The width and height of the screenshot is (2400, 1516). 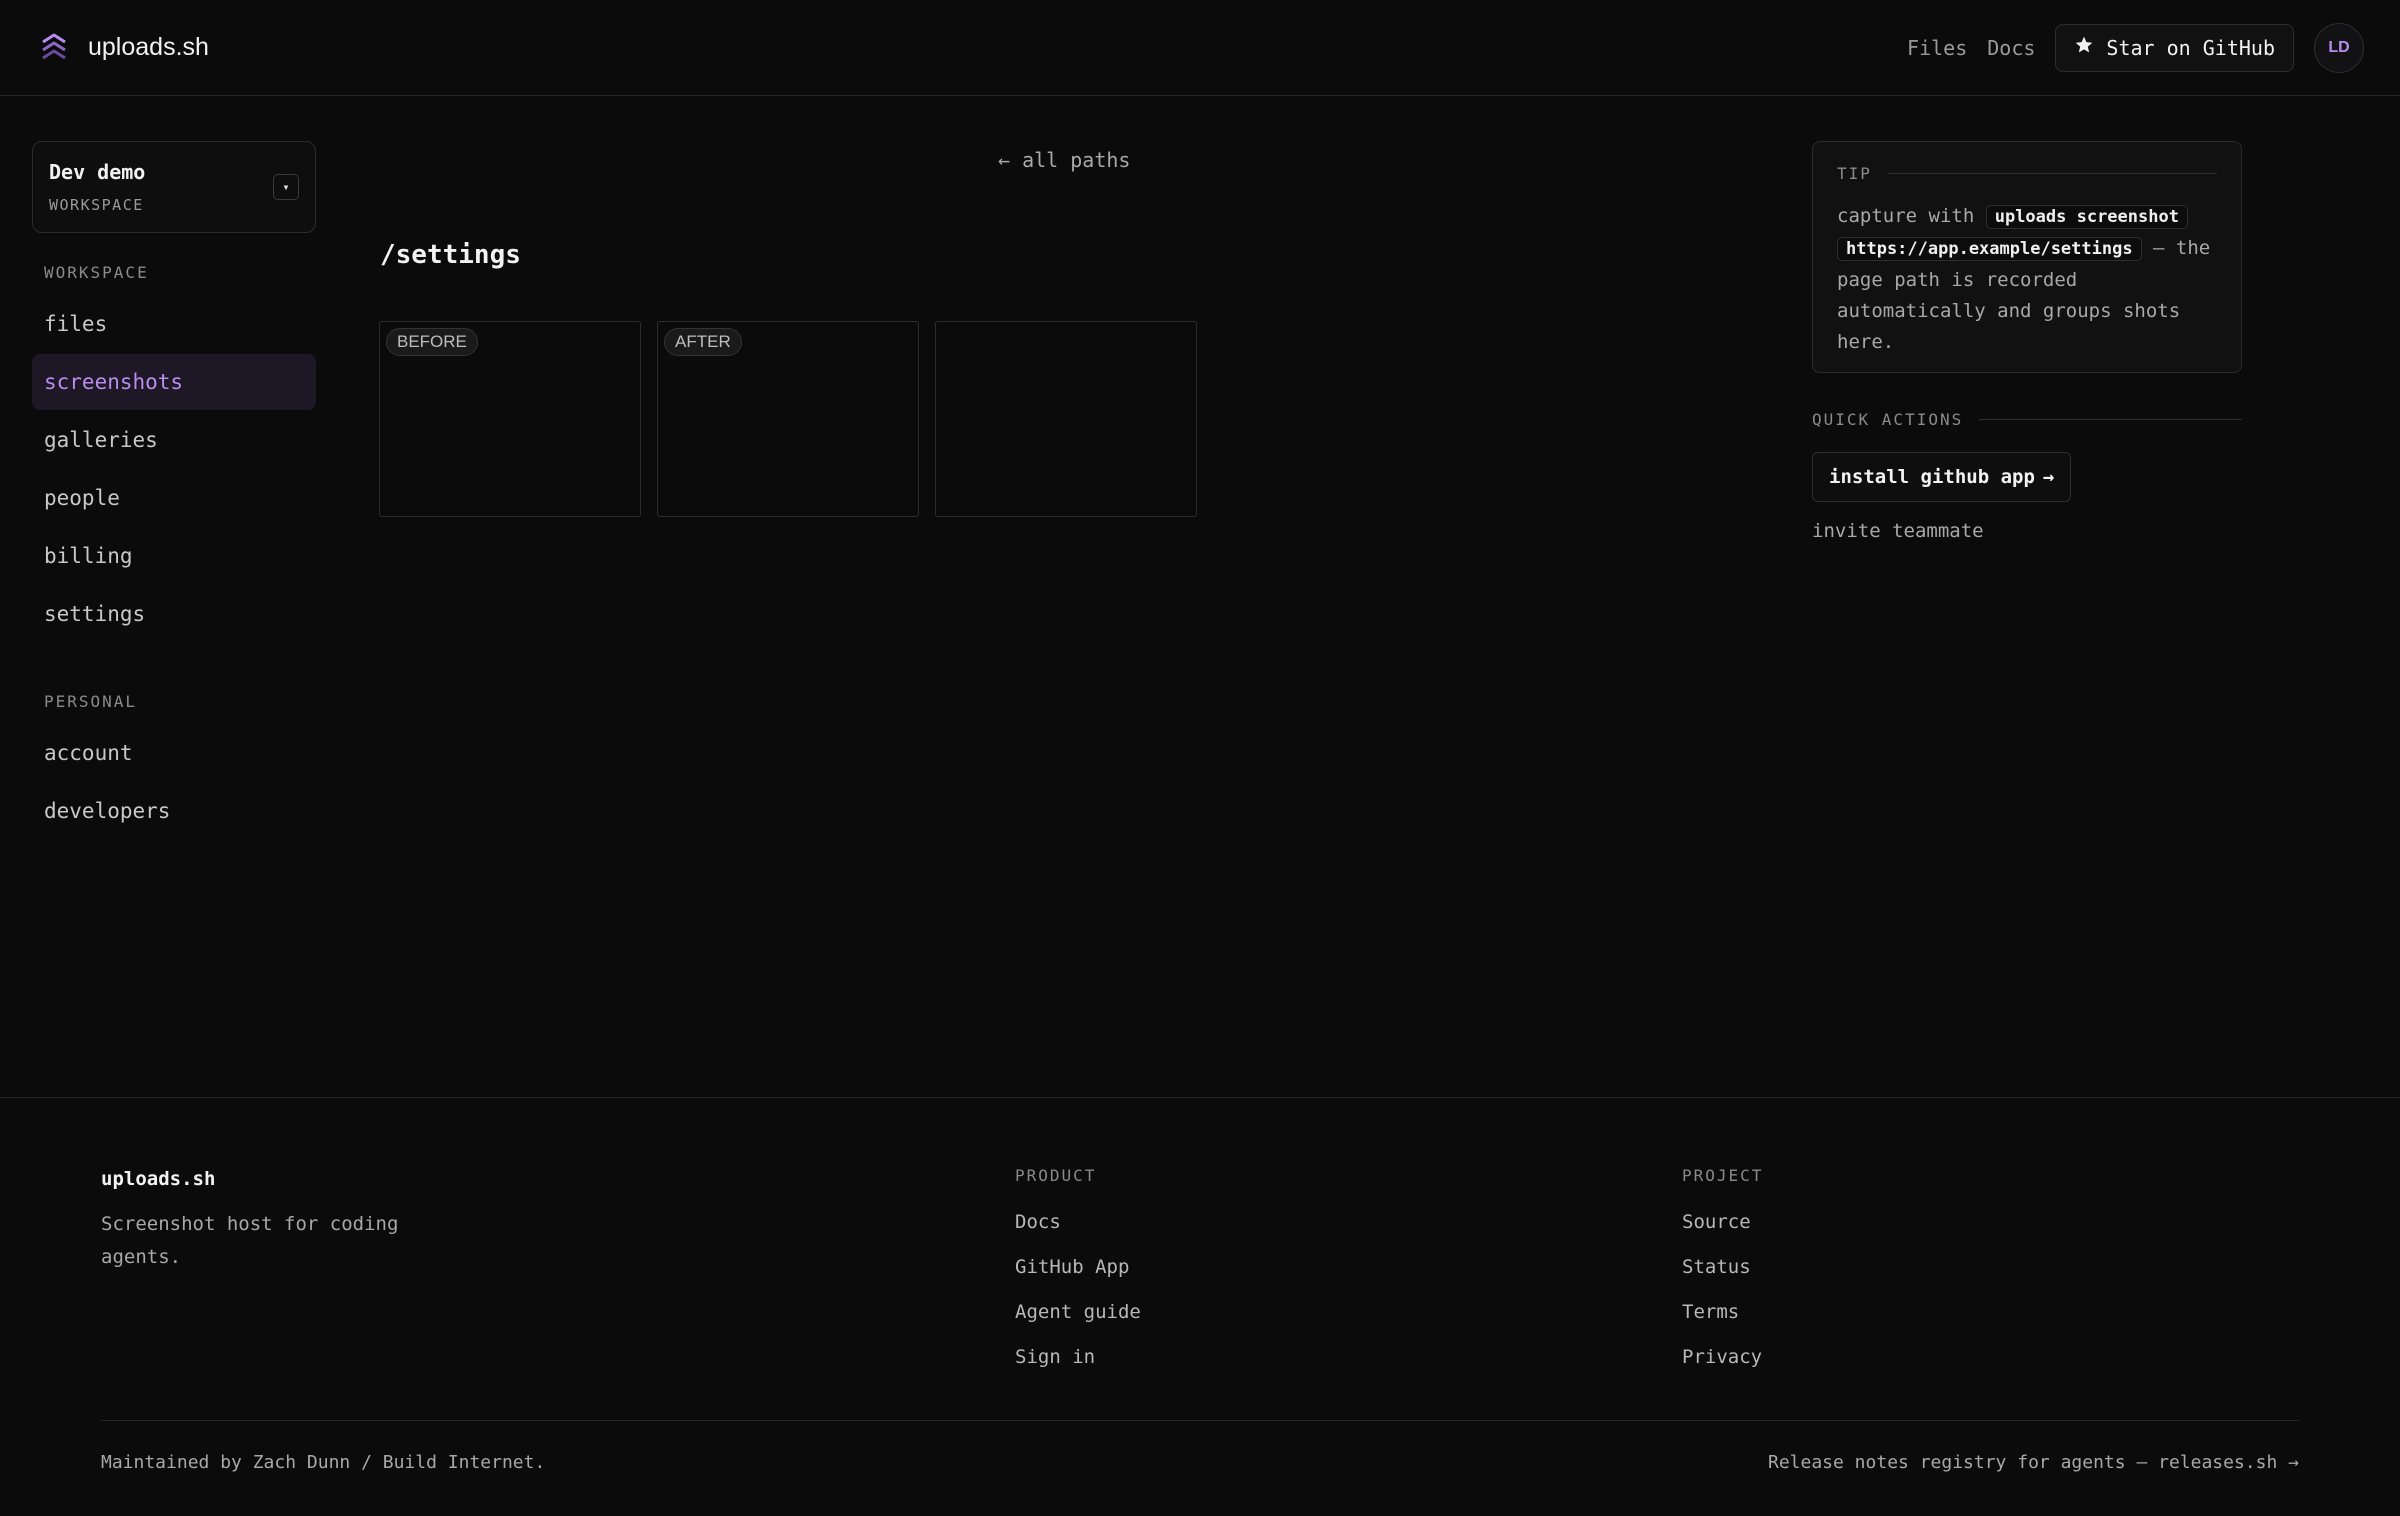 I want to click on back-to-all-paths-link: ← all paths, so click(x=1064, y=160).